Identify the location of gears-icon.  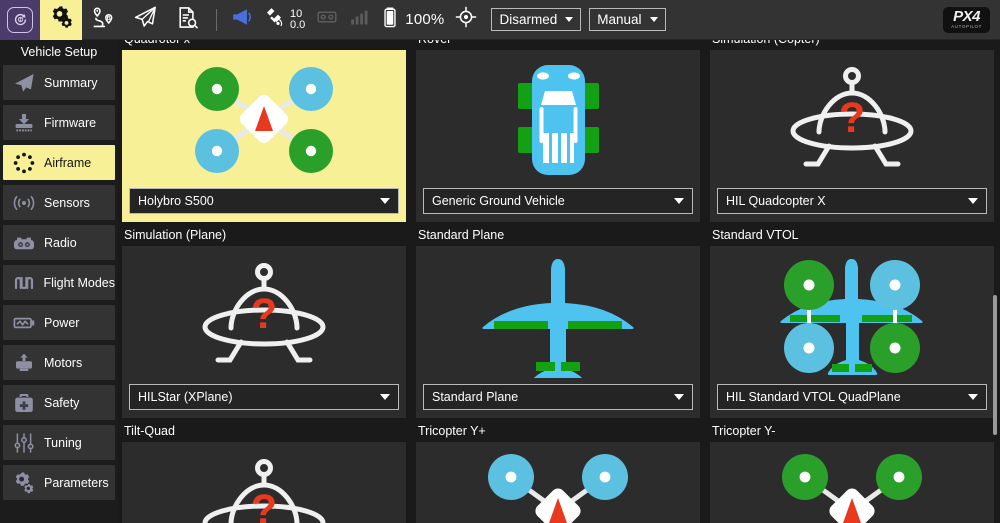
(24, 483).